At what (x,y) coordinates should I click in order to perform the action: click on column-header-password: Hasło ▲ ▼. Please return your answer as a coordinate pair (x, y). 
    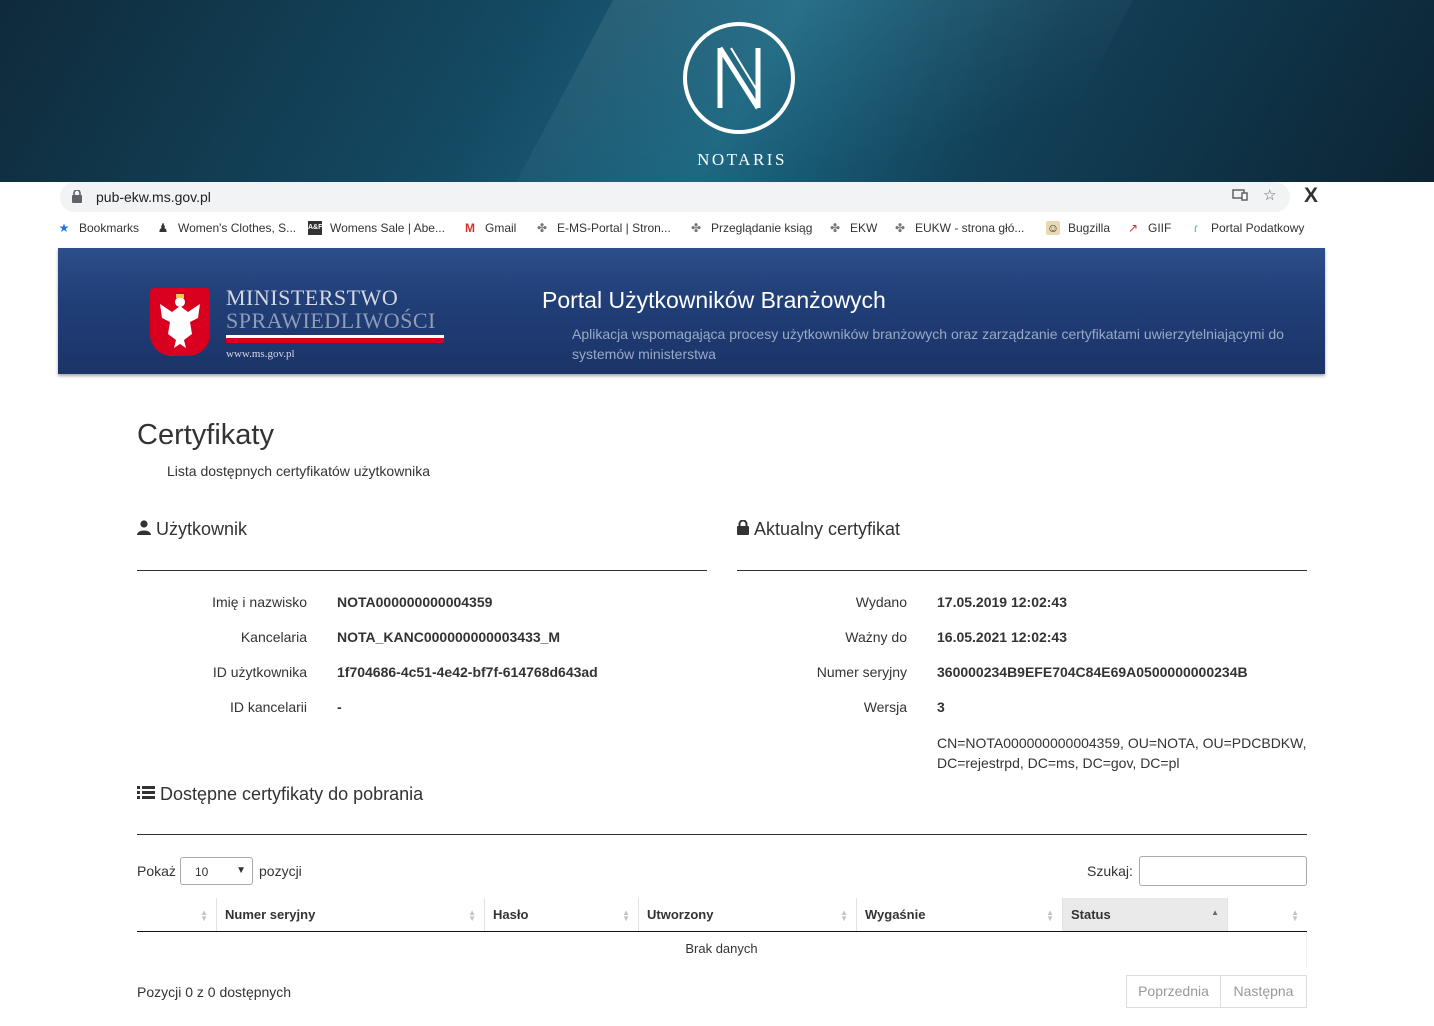
    Looking at the image, I should click on (562, 915).